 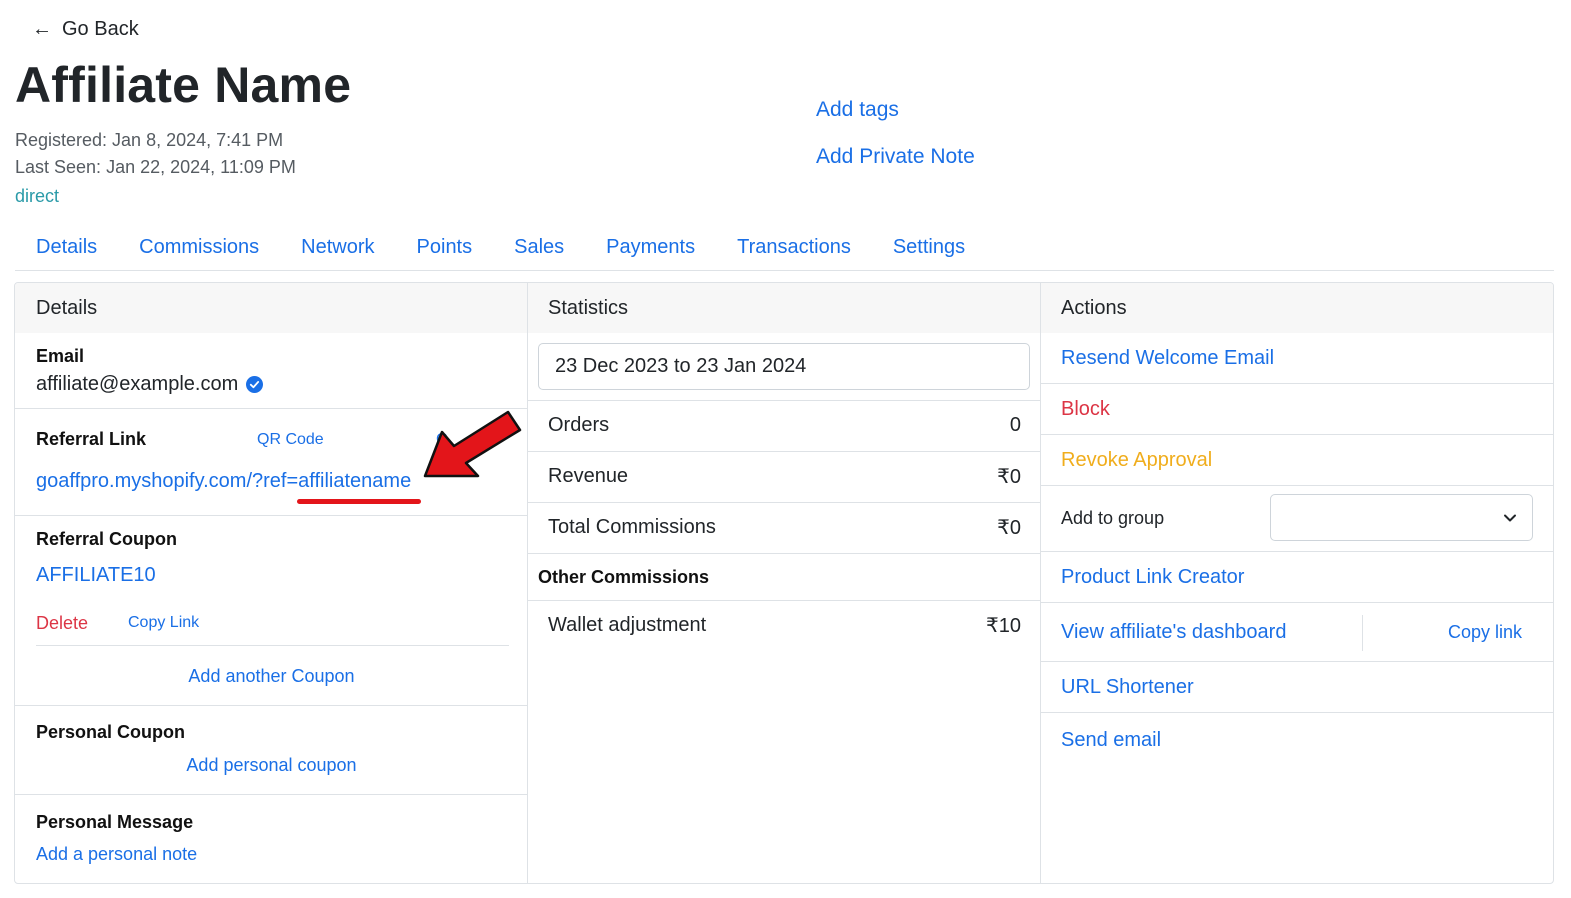 What do you see at coordinates (794, 248) in the screenshot?
I see `tab-transactions: Transactions` at bounding box center [794, 248].